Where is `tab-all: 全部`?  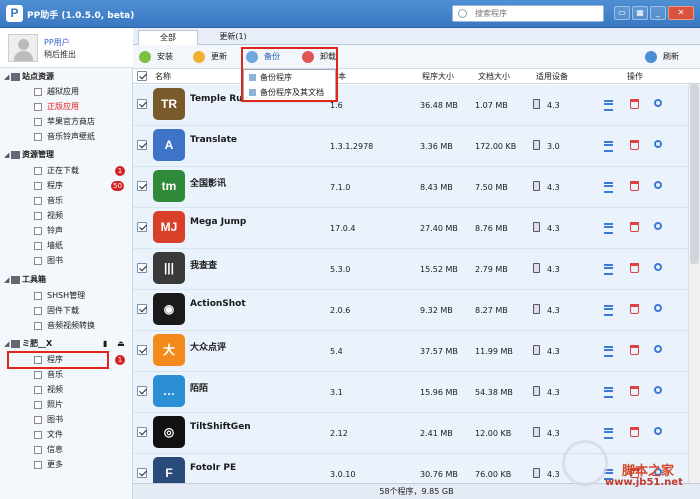 tab-all: 全部 is located at coordinates (168, 37).